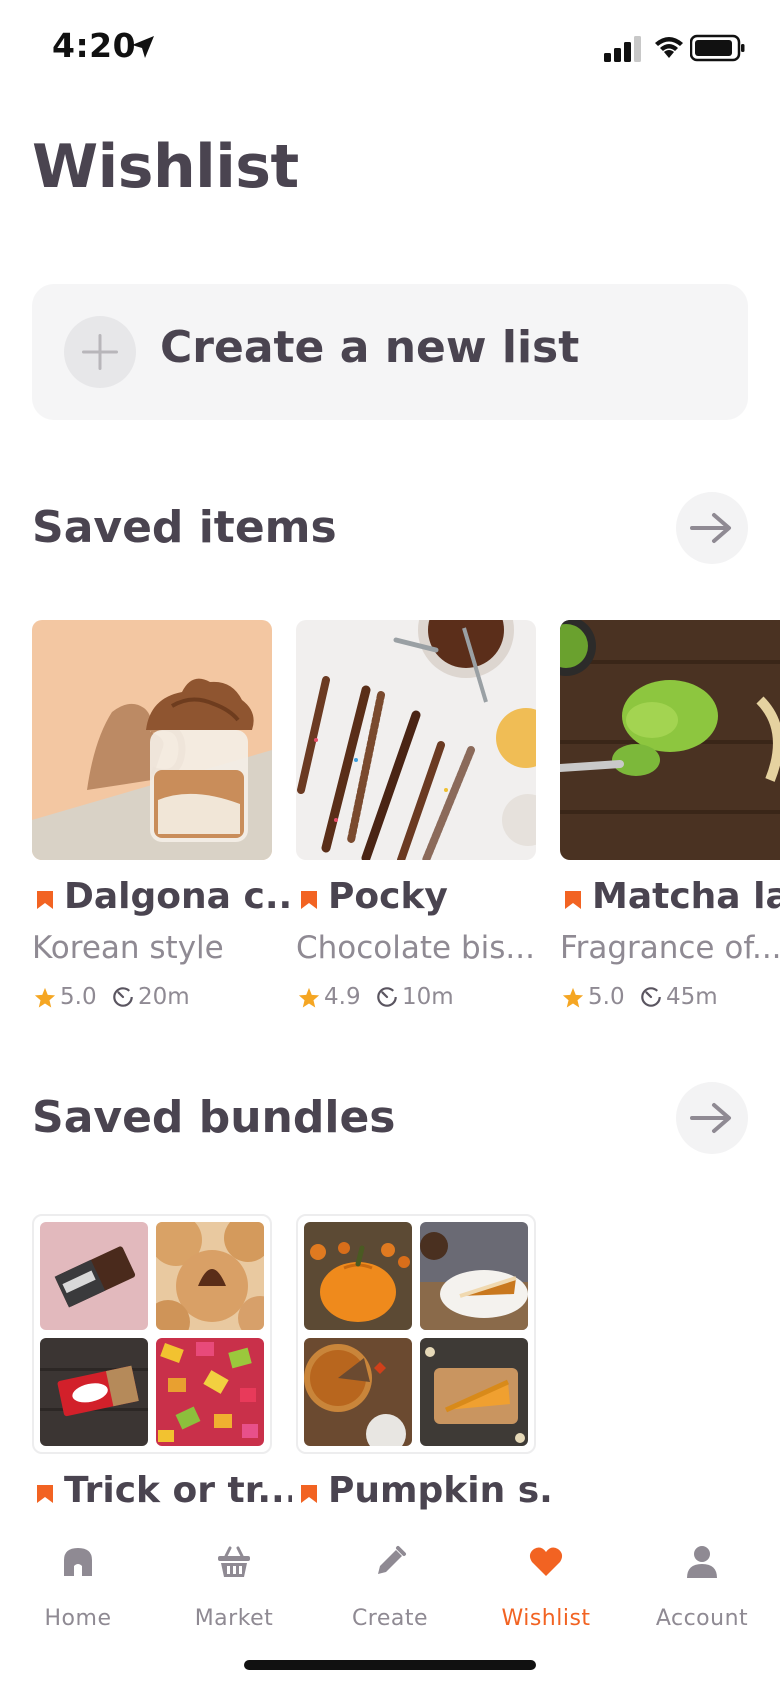 Image resolution: width=780 pixels, height=1688 pixels. I want to click on hard-candies-photo, so click(210, 1392).